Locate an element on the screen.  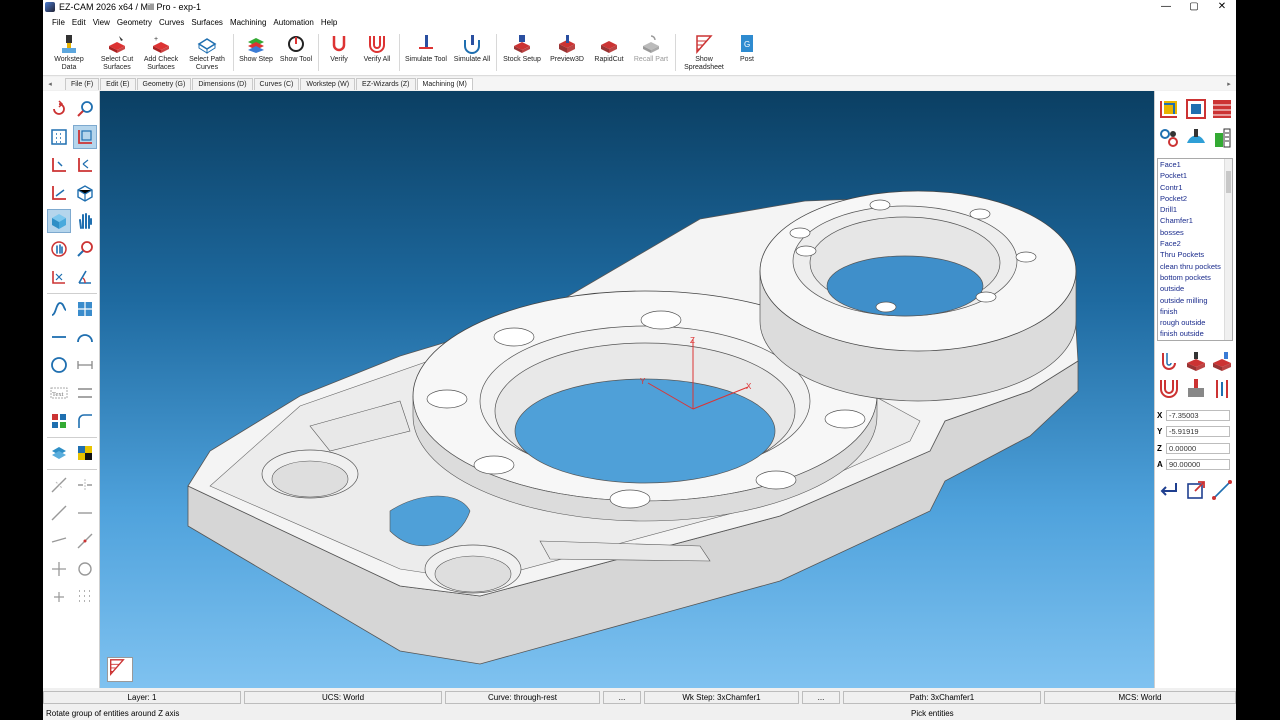
color-button is located at coordinates (85, 453).